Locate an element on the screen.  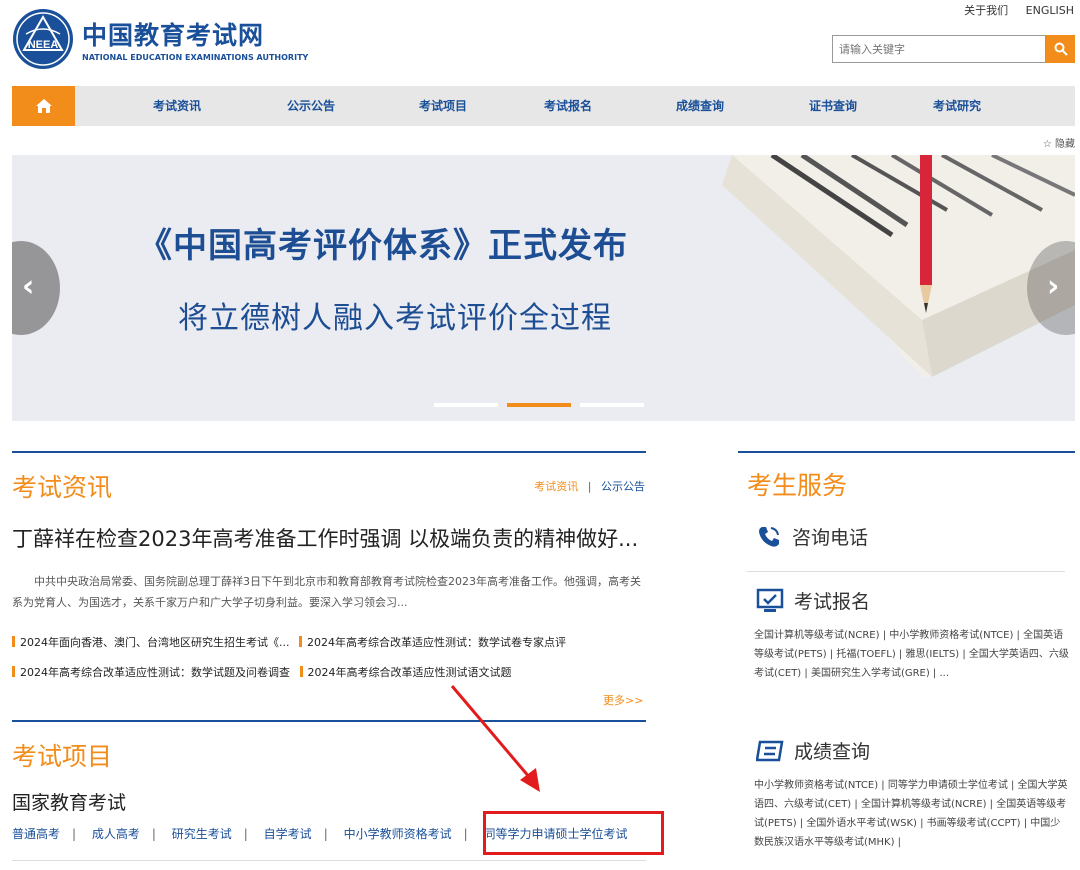
score-list-icon is located at coordinates (770, 750).